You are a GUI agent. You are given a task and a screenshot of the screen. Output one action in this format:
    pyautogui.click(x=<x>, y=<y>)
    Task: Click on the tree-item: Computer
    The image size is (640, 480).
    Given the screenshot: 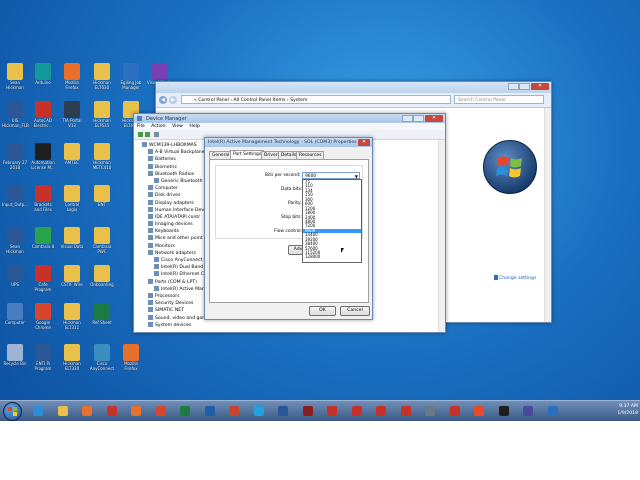 What is the action you would take?
    pyautogui.click(x=177, y=188)
    